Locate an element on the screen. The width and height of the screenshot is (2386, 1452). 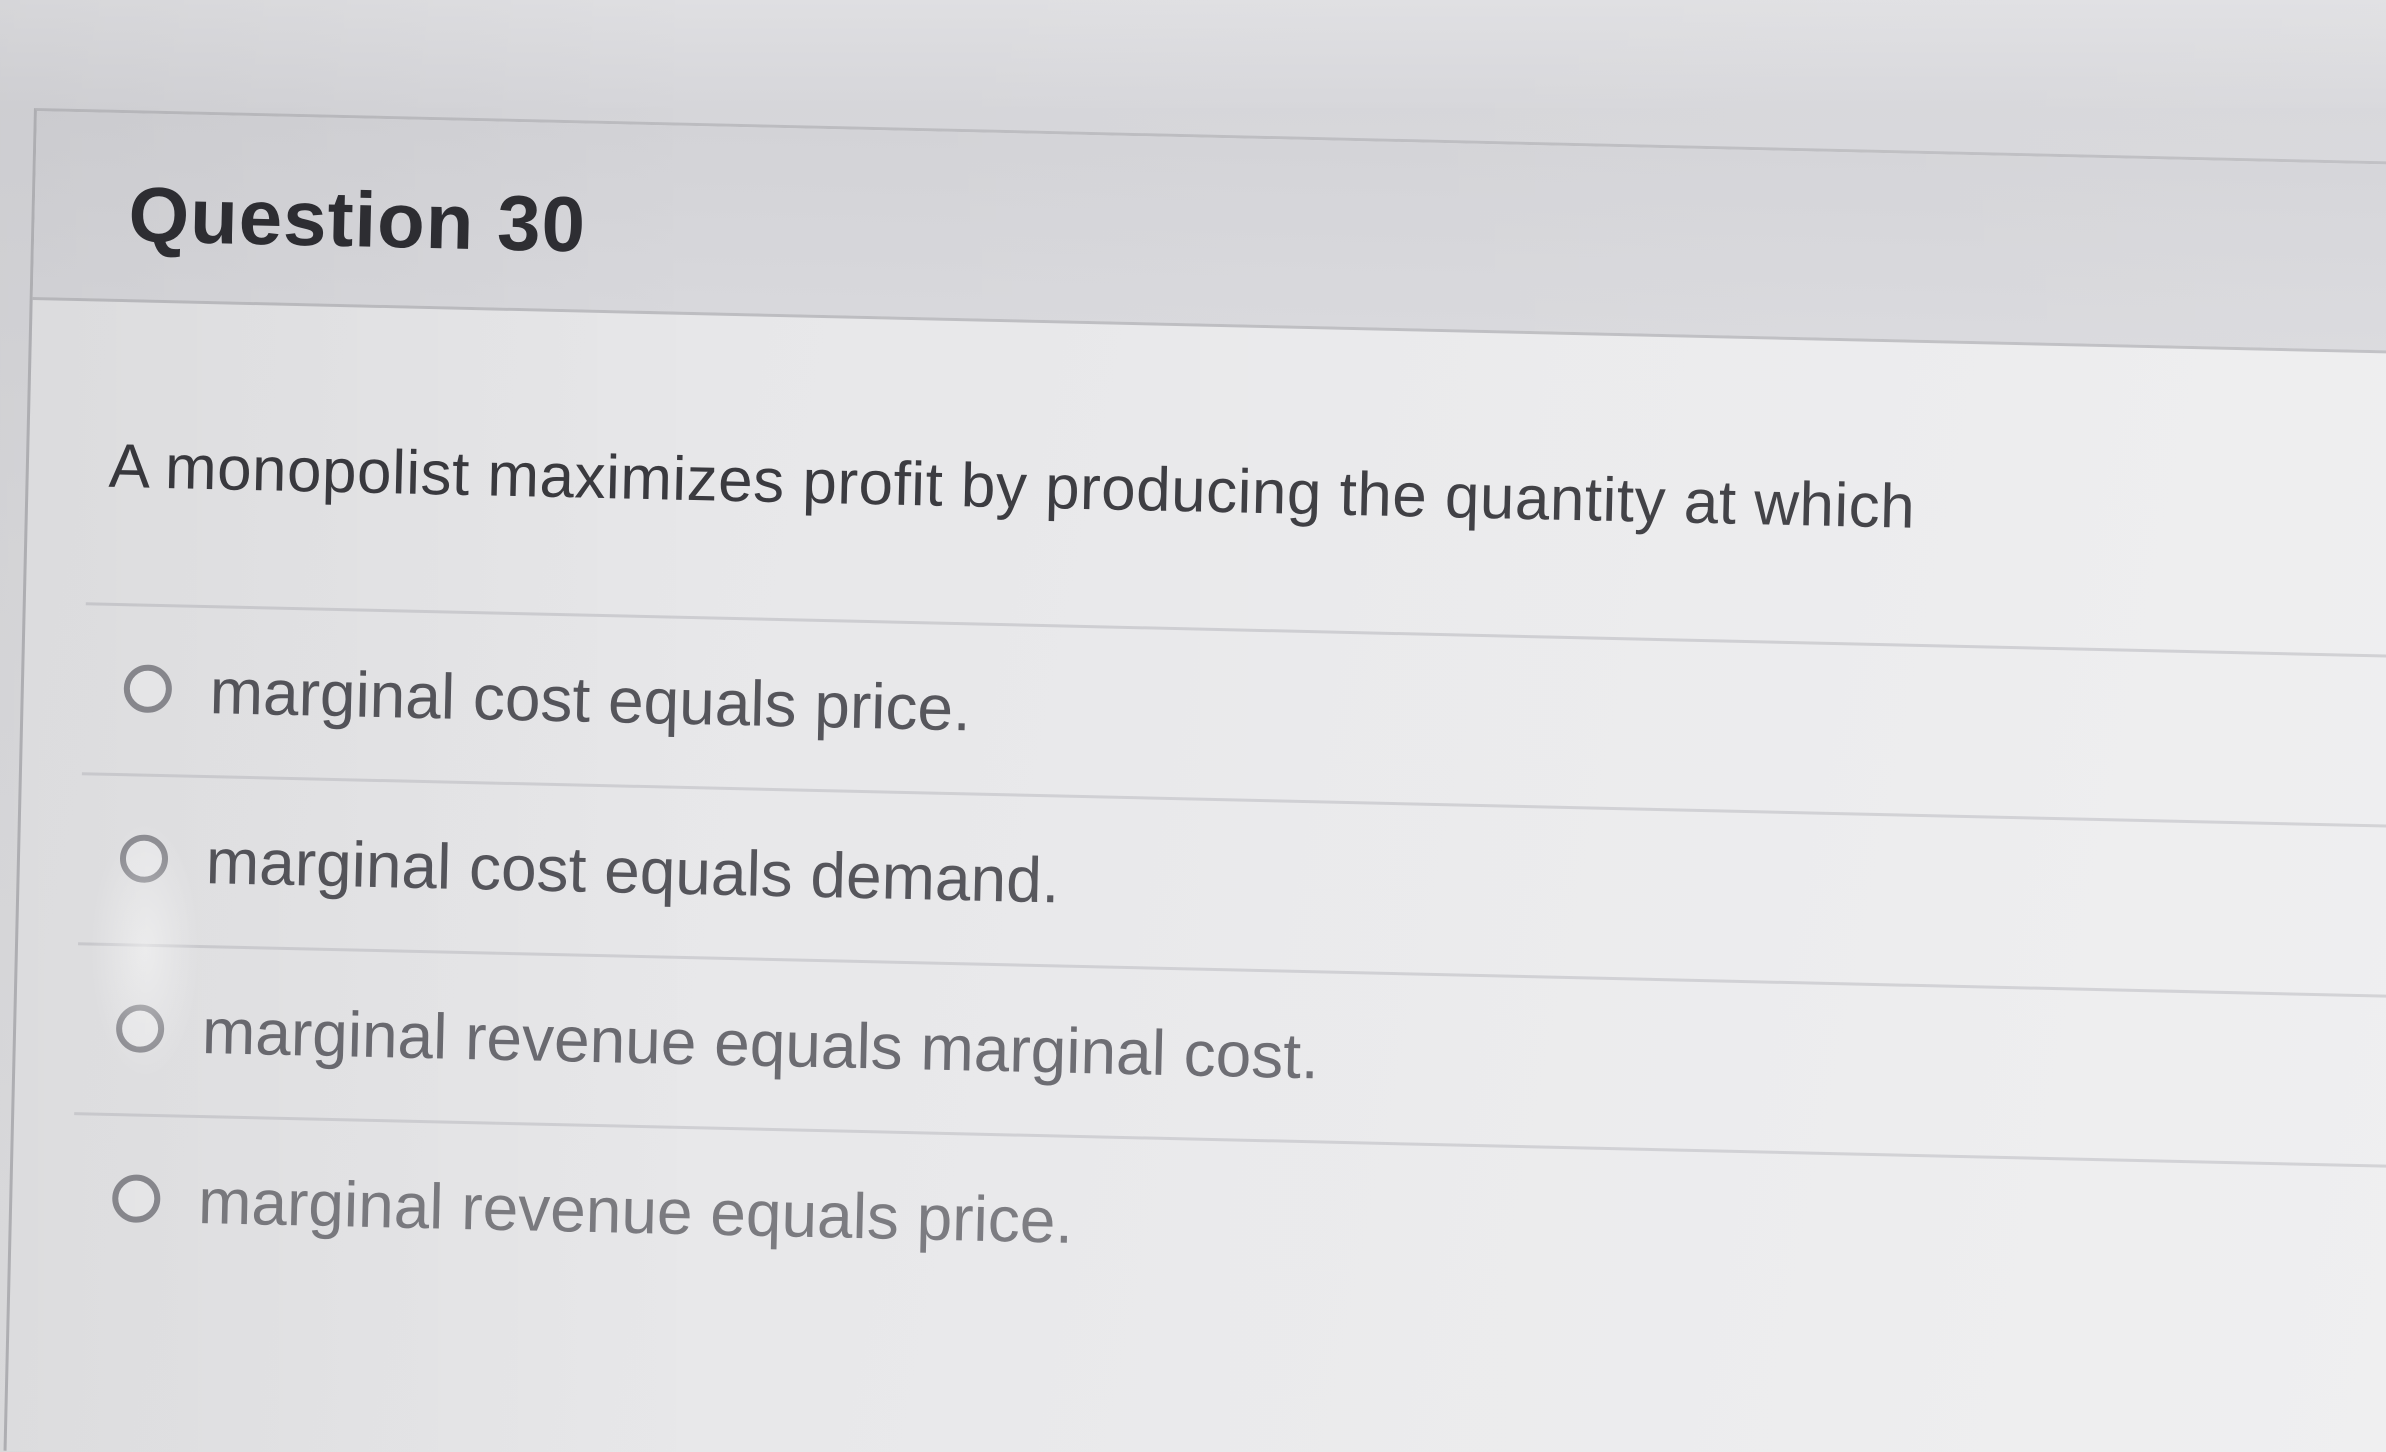
page-top-area is located at coordinates (1193, 54).